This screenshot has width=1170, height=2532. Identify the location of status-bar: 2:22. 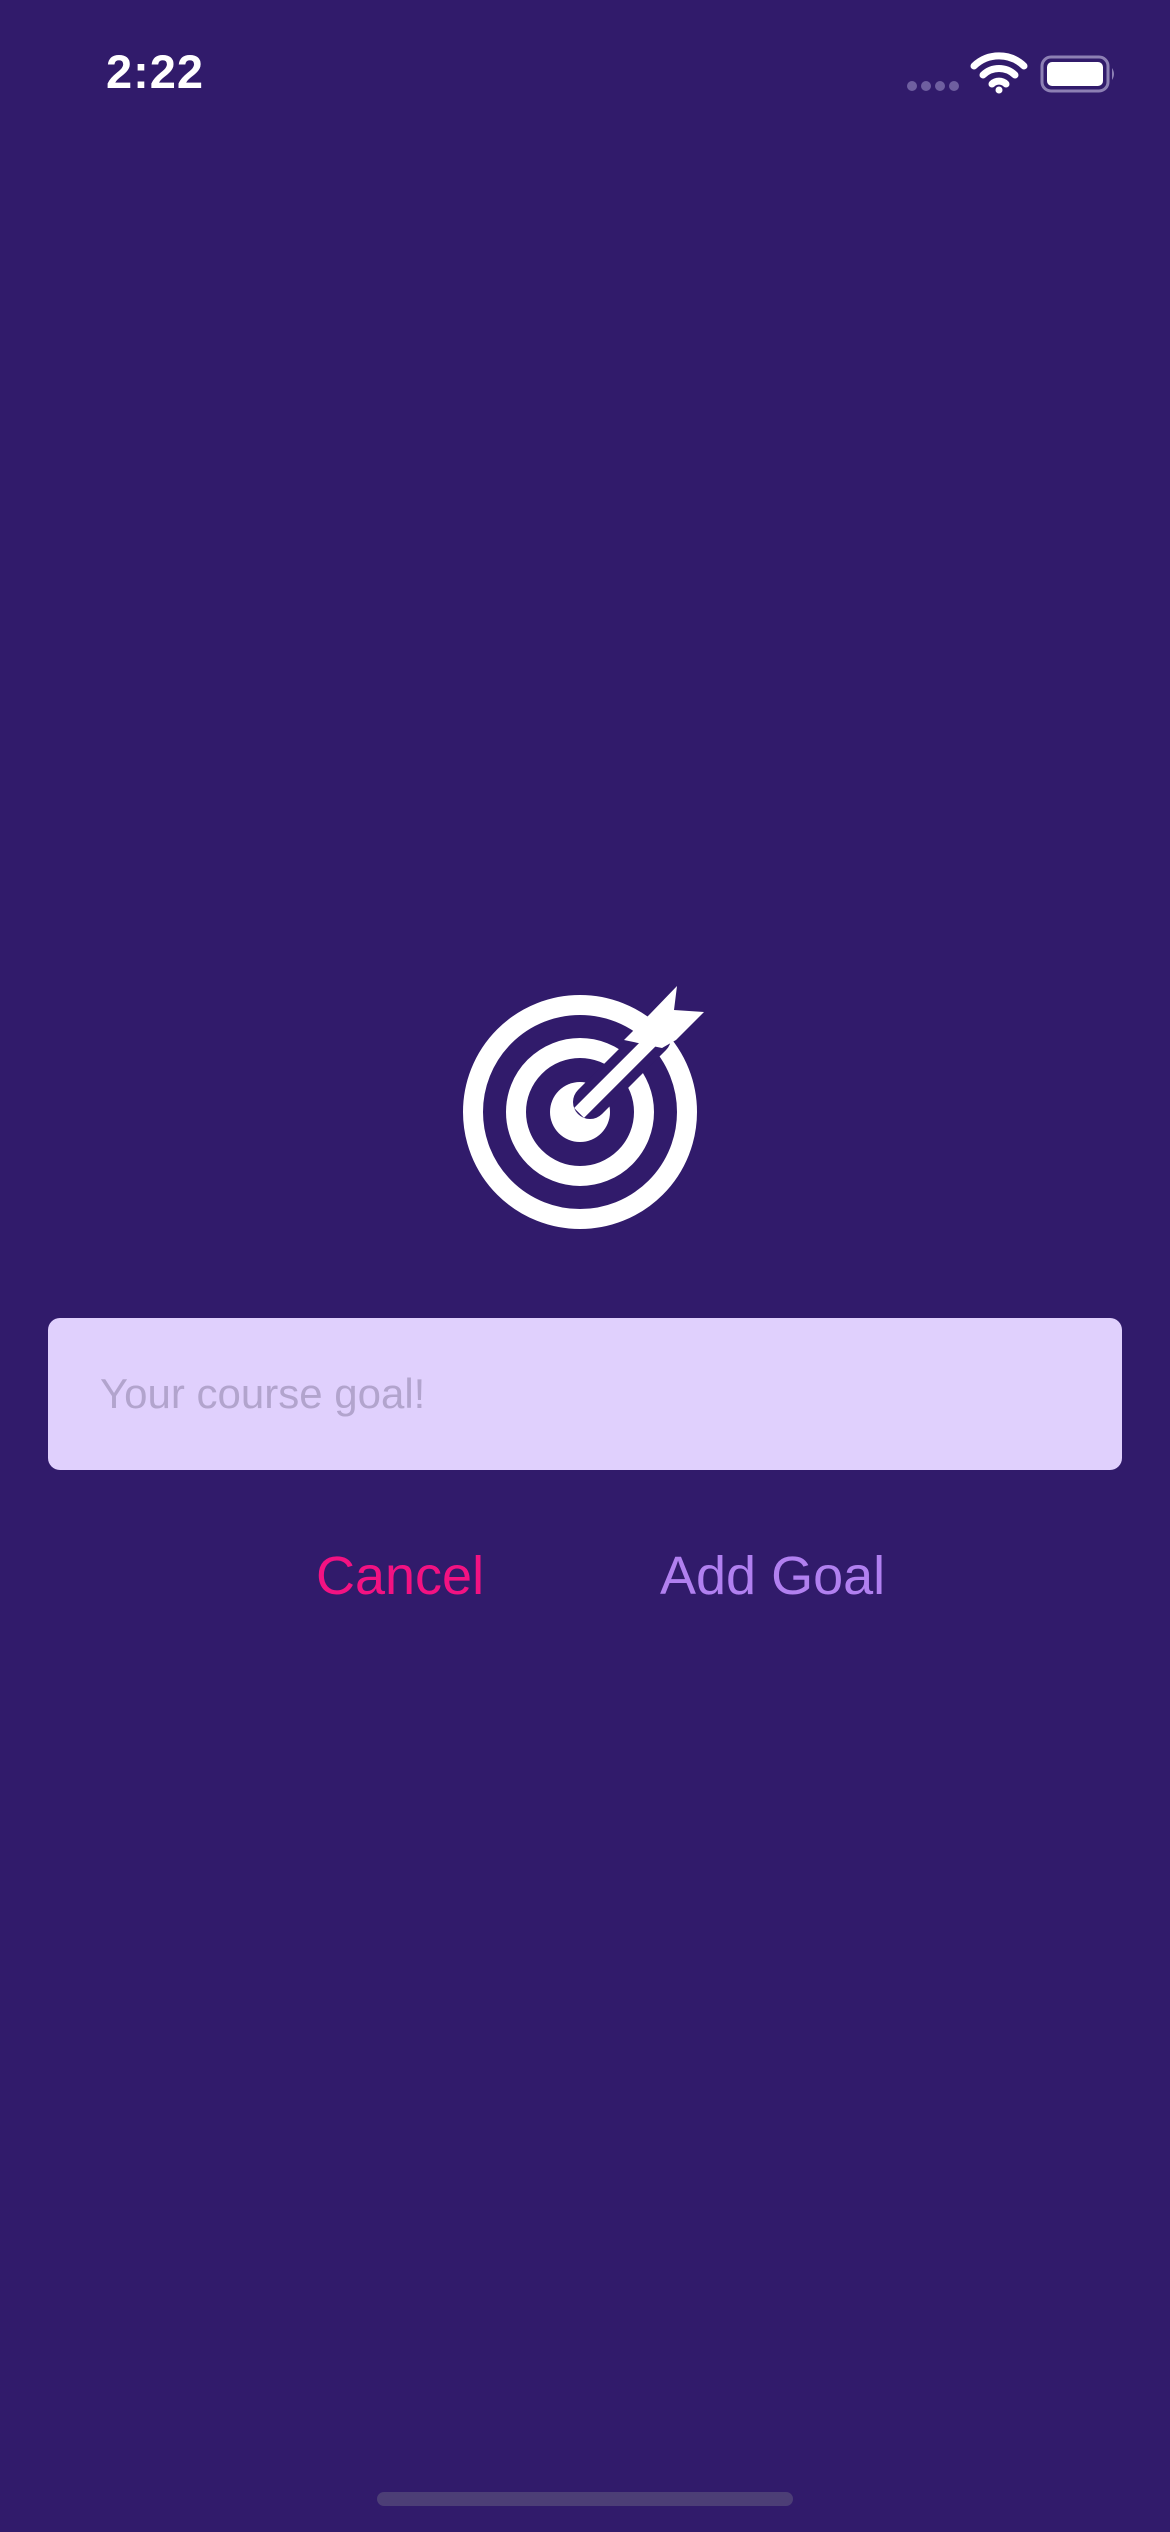
(585, 75).